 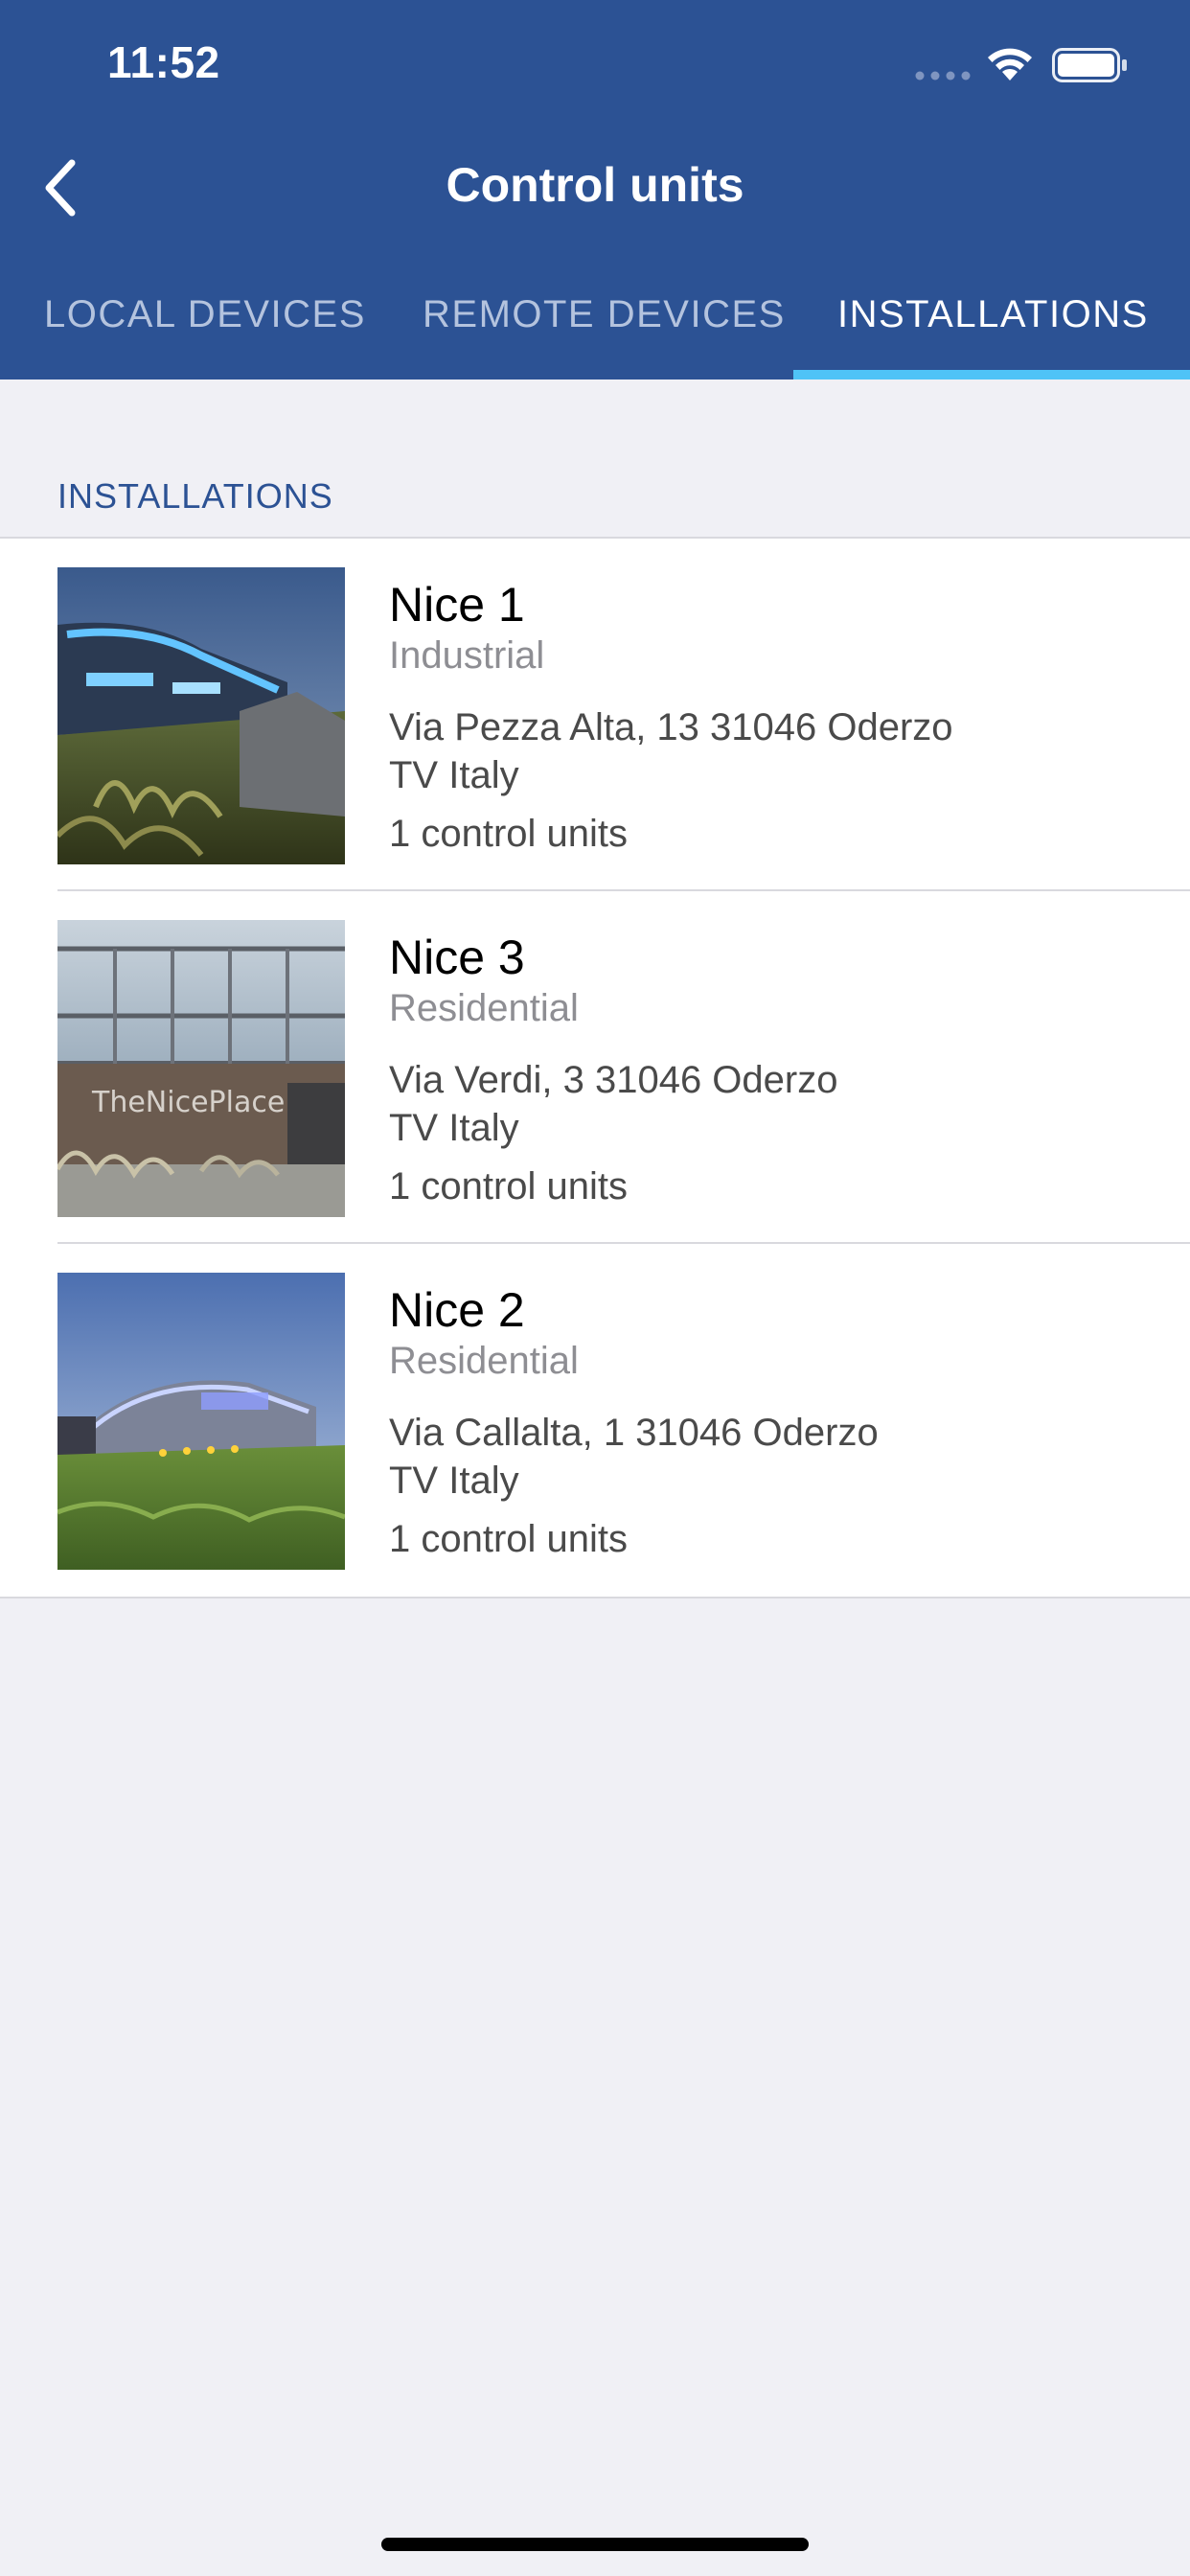 What do you see at coordinates (457, 605) in the screenshot?
I see `installation-name: Nice 1` at bounding box center [457, 605].